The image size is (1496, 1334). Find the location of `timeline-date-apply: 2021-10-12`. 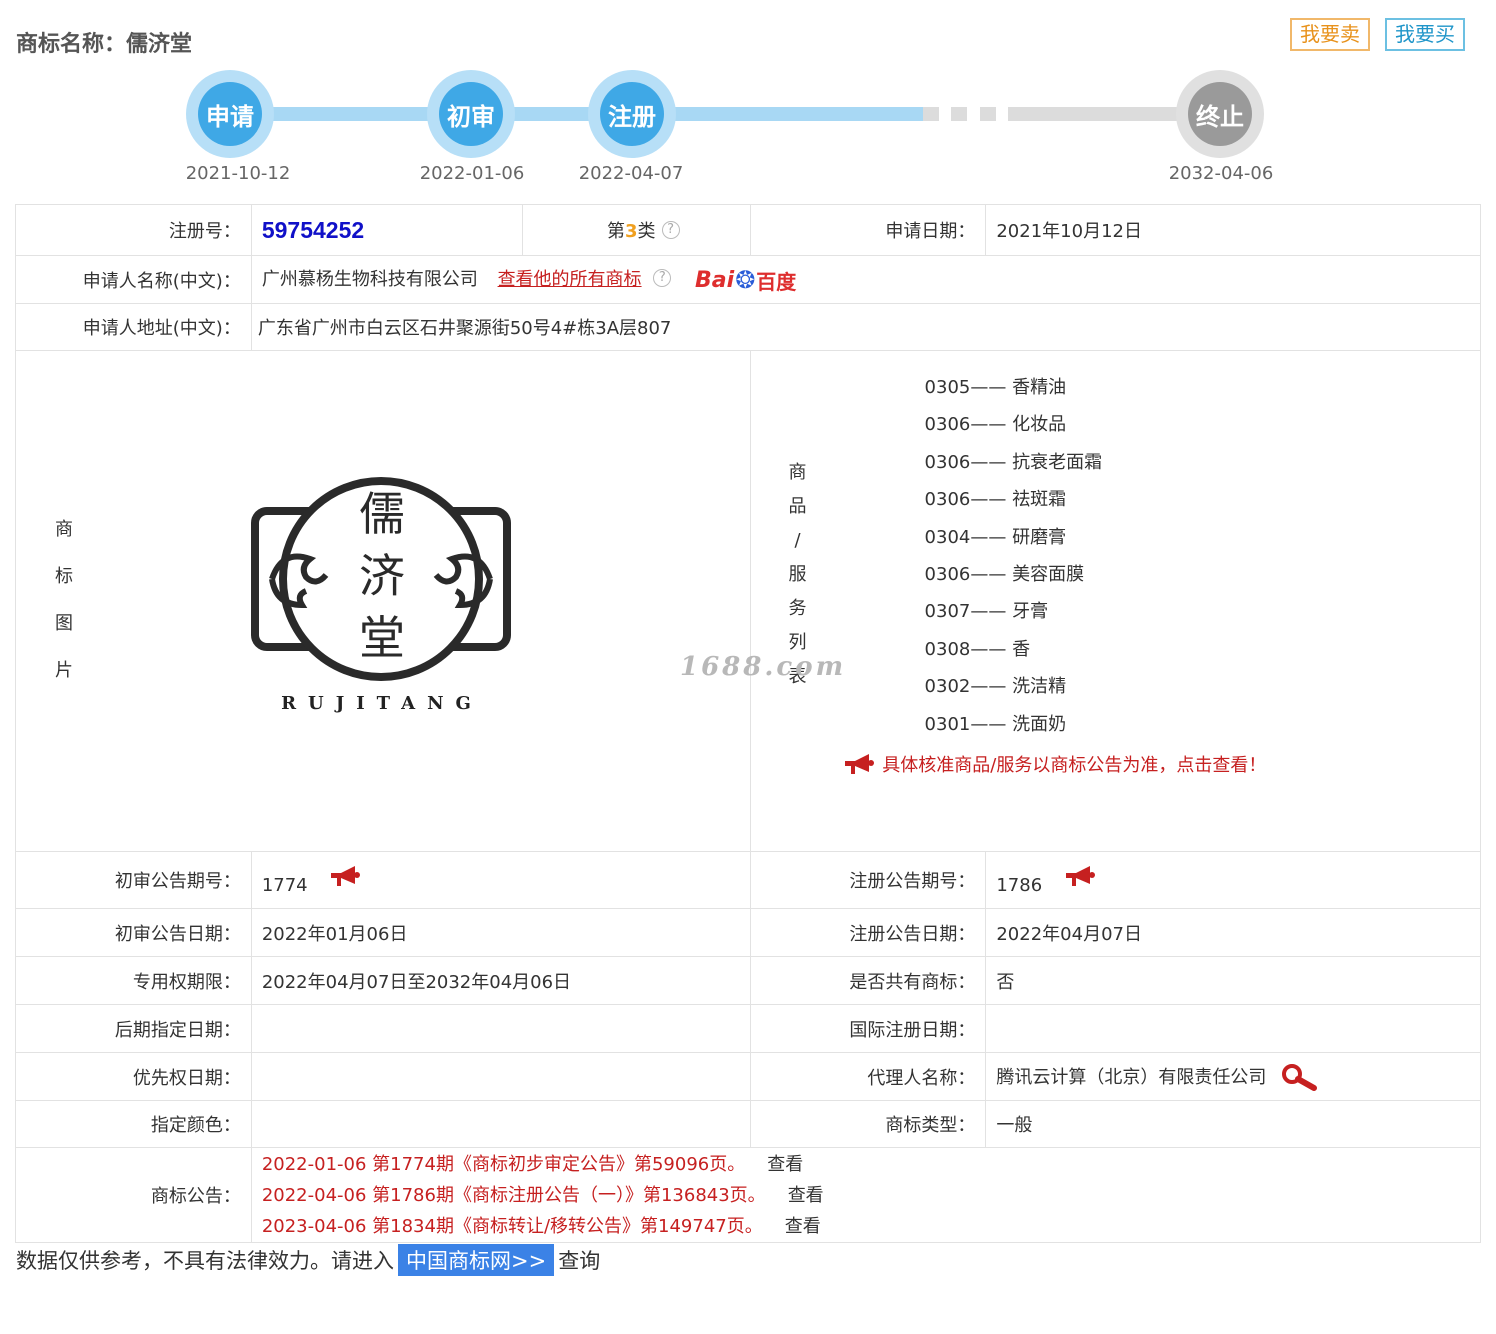

timeline-date-apply: 2021-10-12 is located at coordinates (238, 173).